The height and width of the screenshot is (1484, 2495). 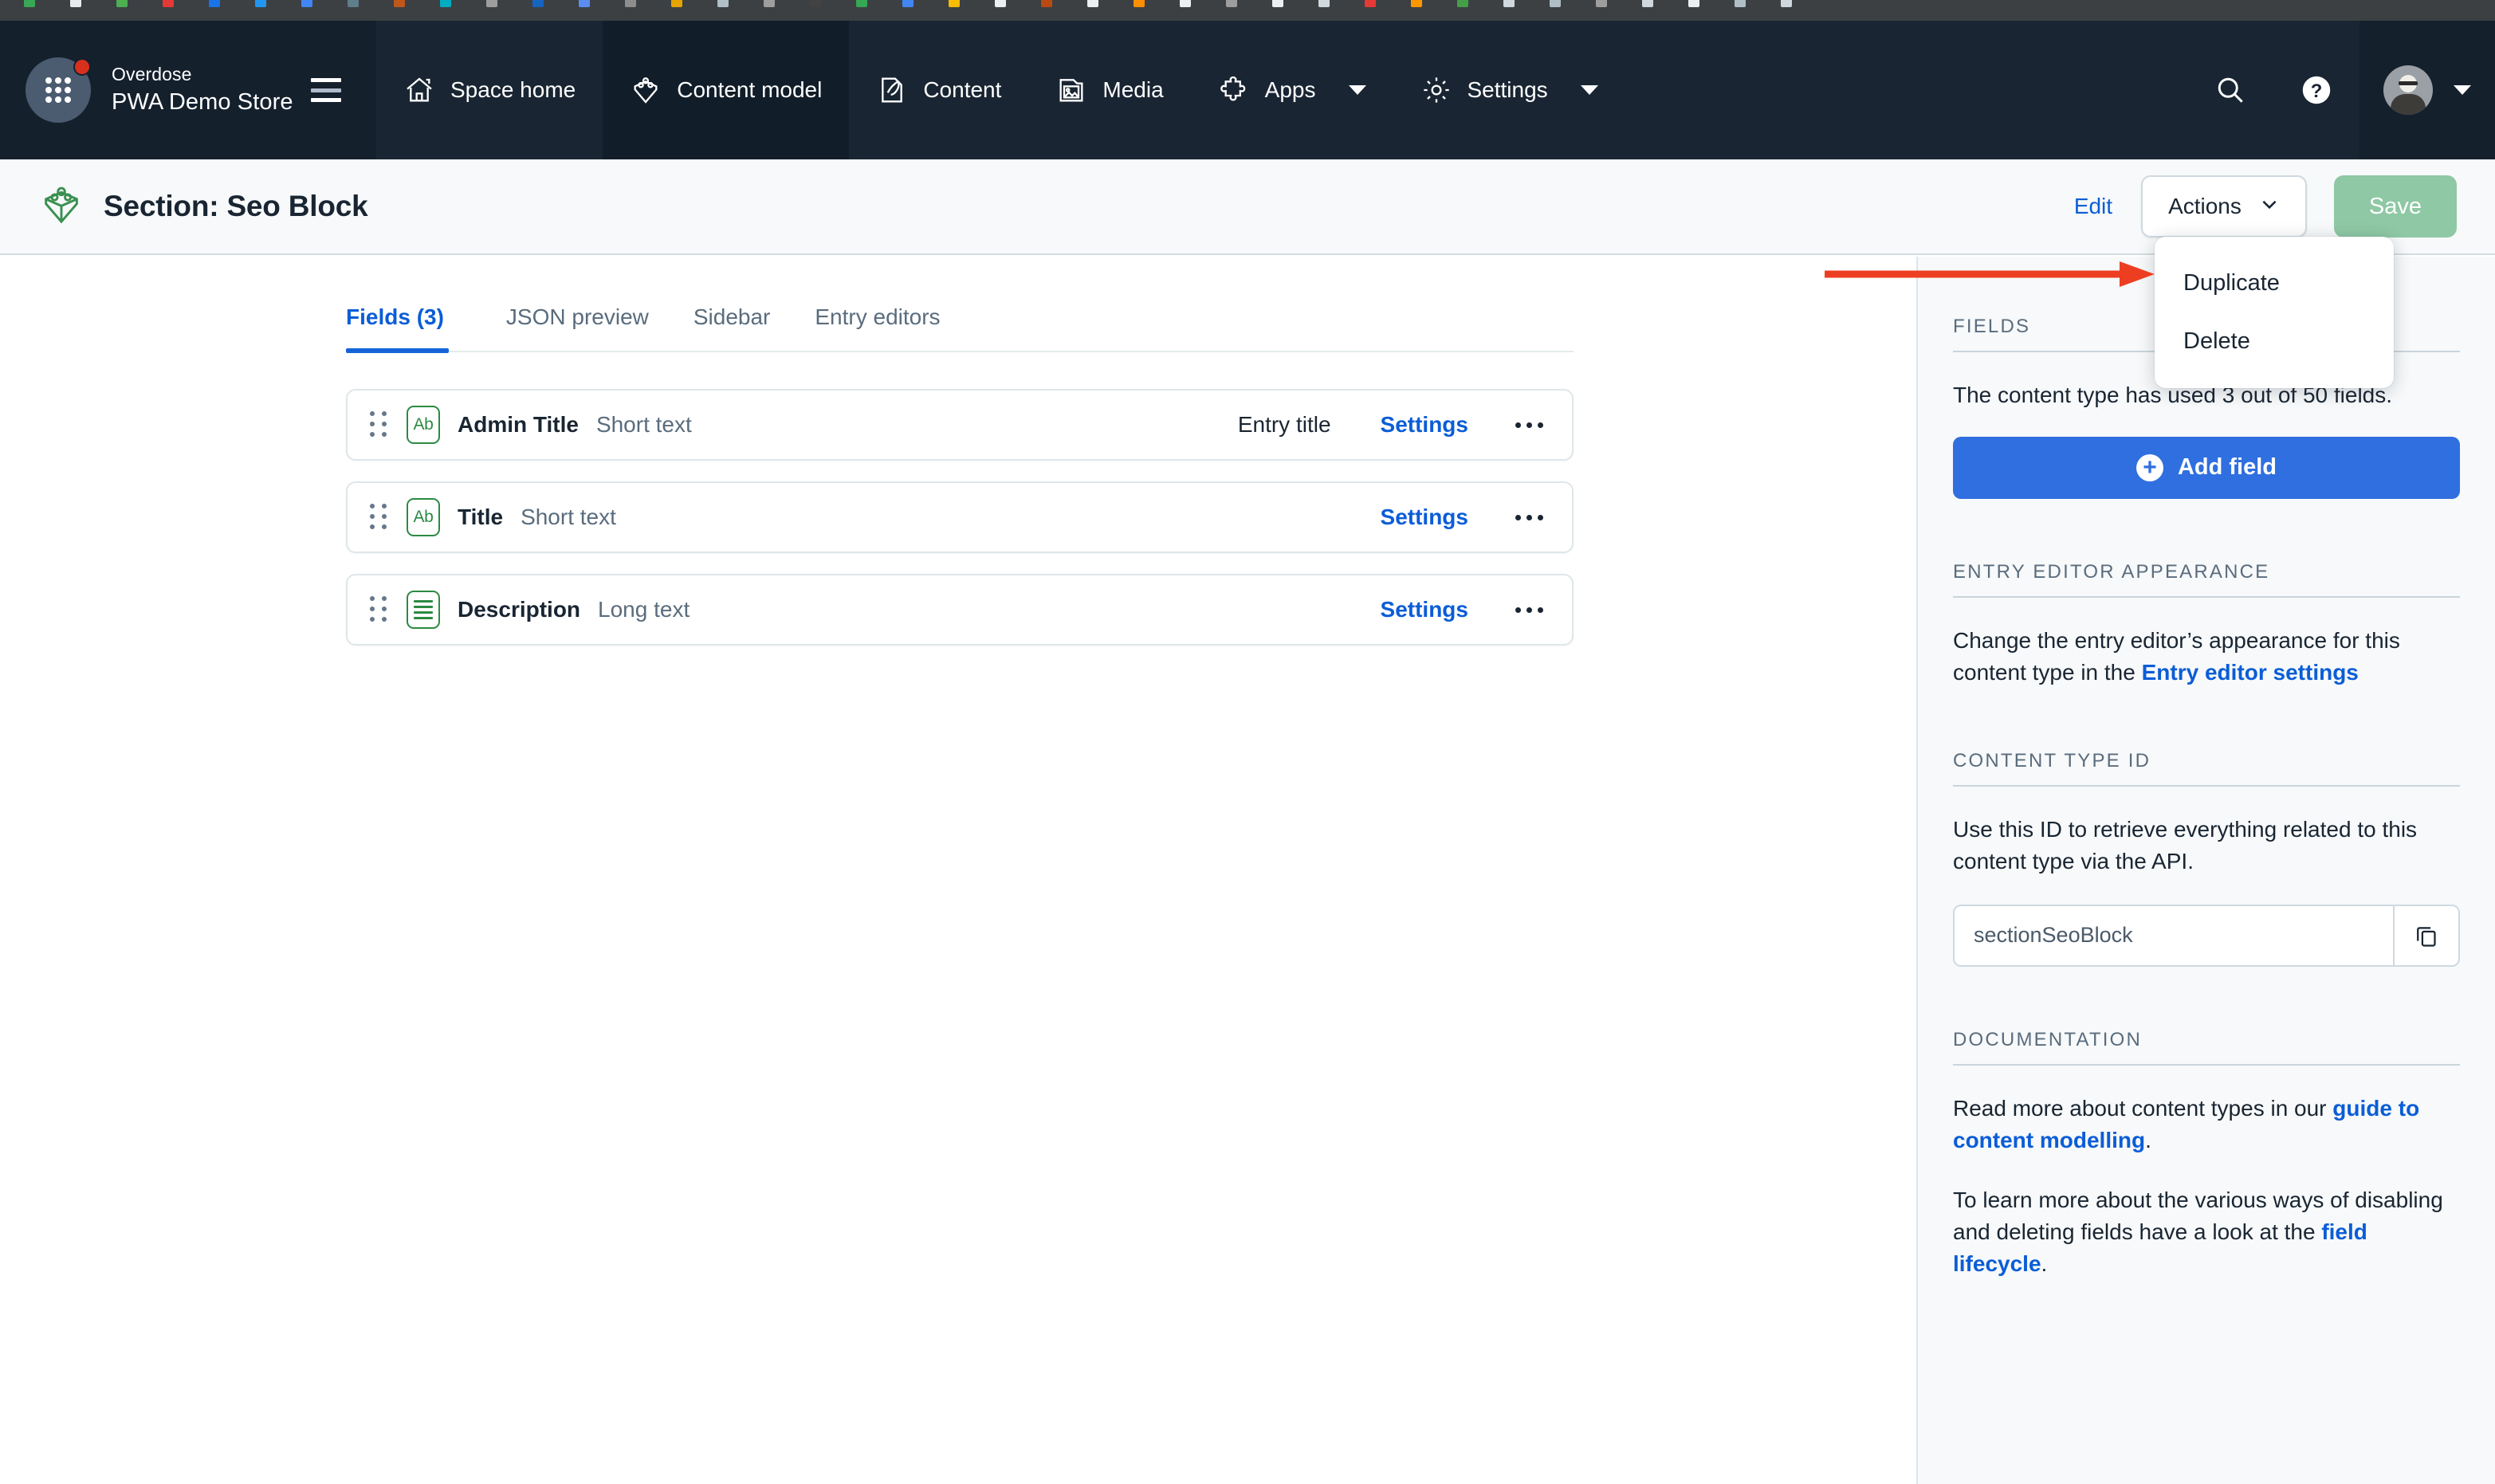 What do you see at coordinates (960, 517) in the screenshot?
I see `table-row: Ab Title Short text Settings` at bounding box center [960, 517].